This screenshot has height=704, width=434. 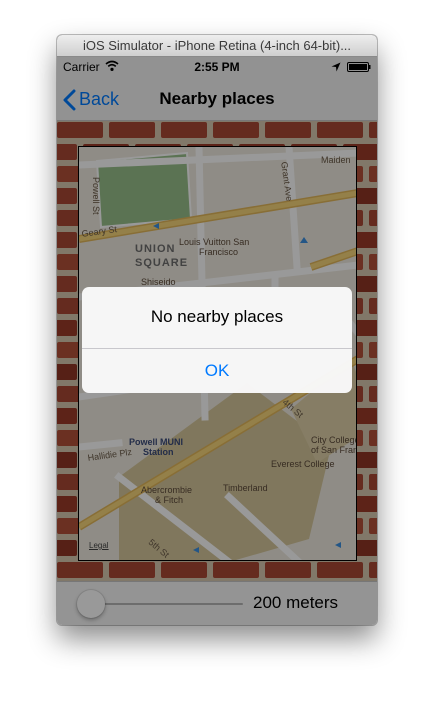 I want to click on alert-dialog: No nearby places OK, so click(x=217, y=340).